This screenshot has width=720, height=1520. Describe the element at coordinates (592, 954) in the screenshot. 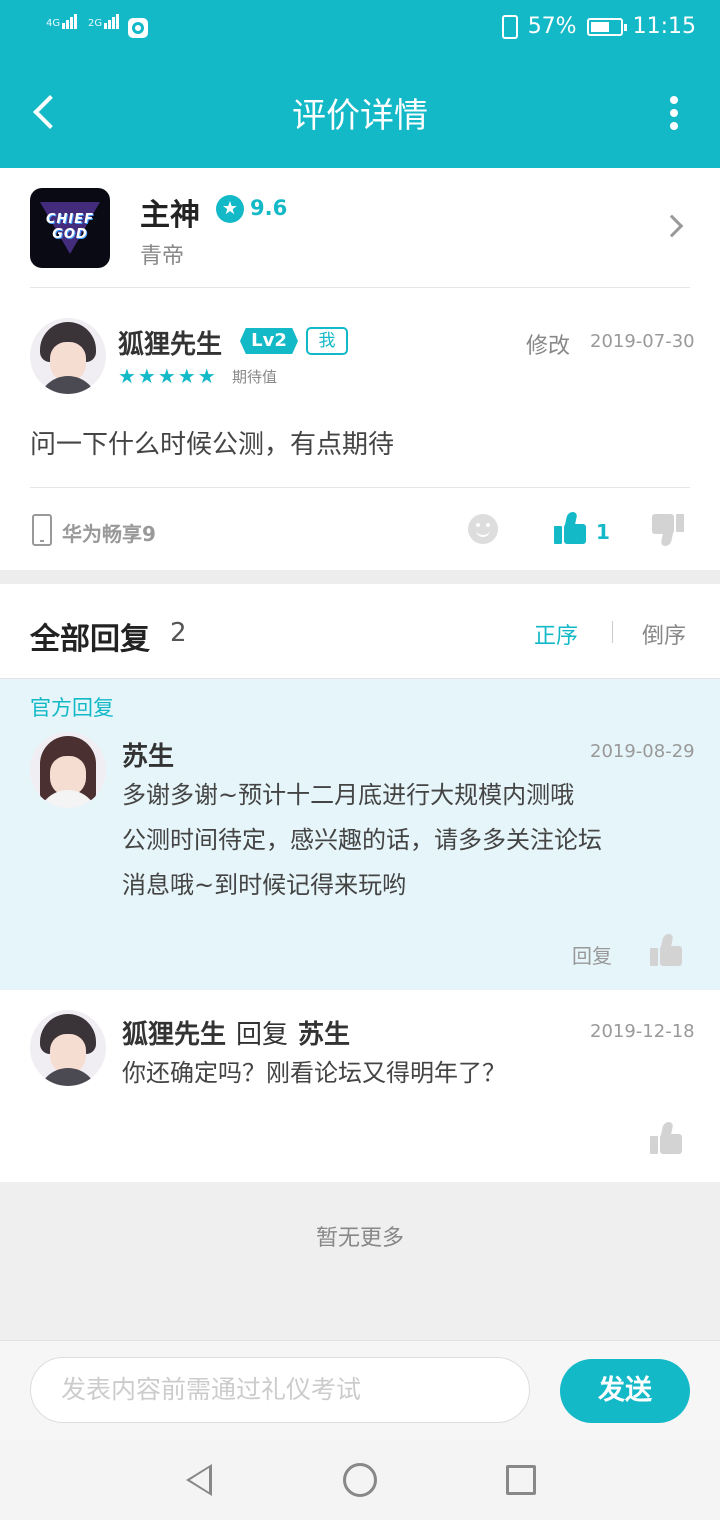

I see `reply-button: 回复` at that location.